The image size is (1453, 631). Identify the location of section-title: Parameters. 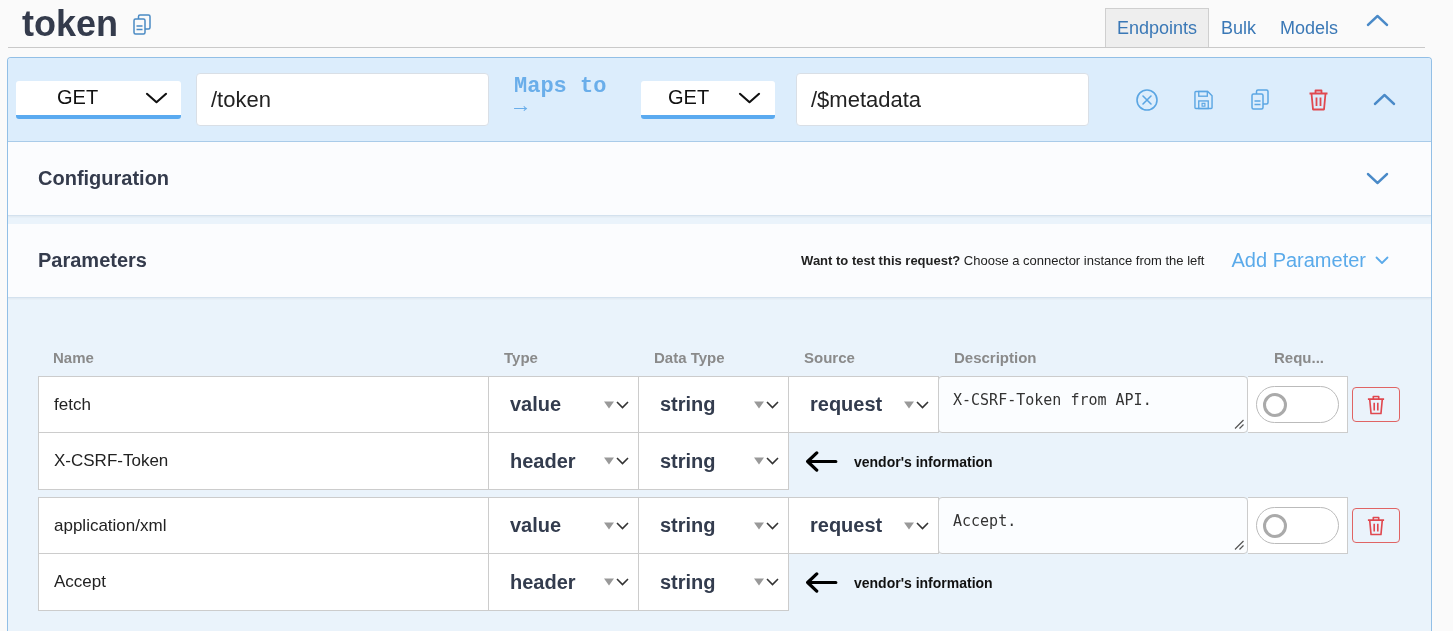
(92, 260).